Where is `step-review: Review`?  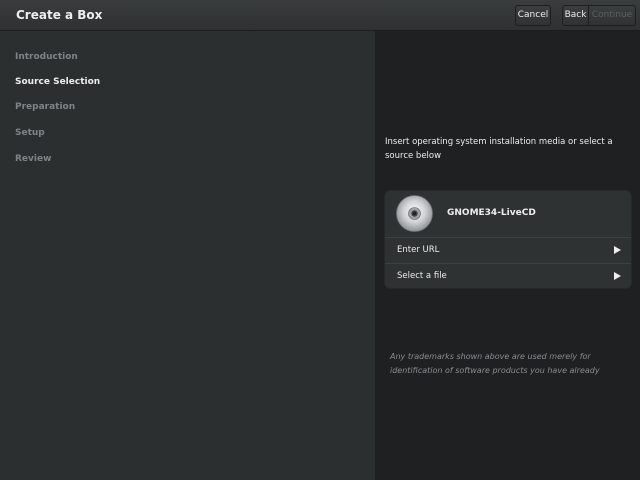
step-review: Review is located at coordinates (33, 159).